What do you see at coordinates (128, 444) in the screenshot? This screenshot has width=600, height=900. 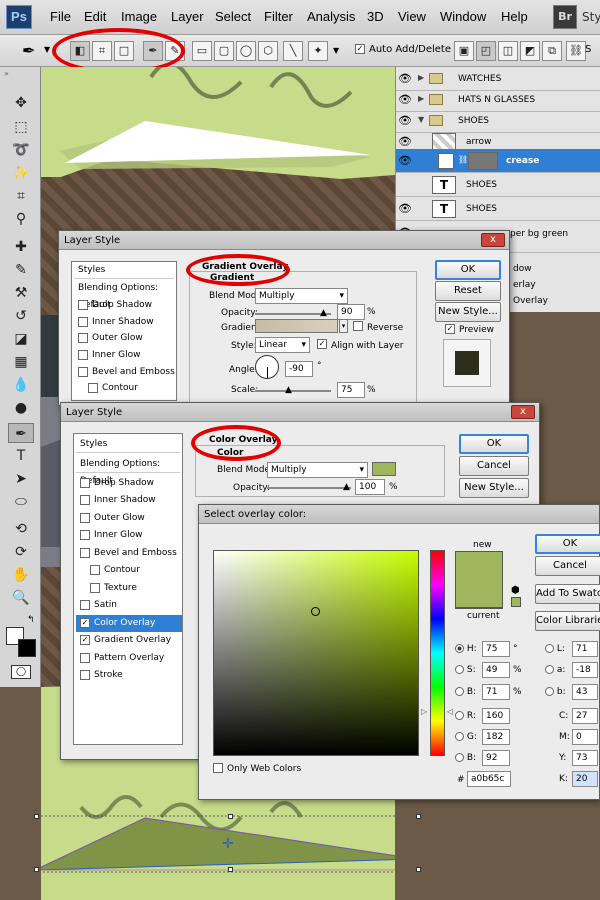 I see `styles-header: Styles` at bounding box center [128, 444].